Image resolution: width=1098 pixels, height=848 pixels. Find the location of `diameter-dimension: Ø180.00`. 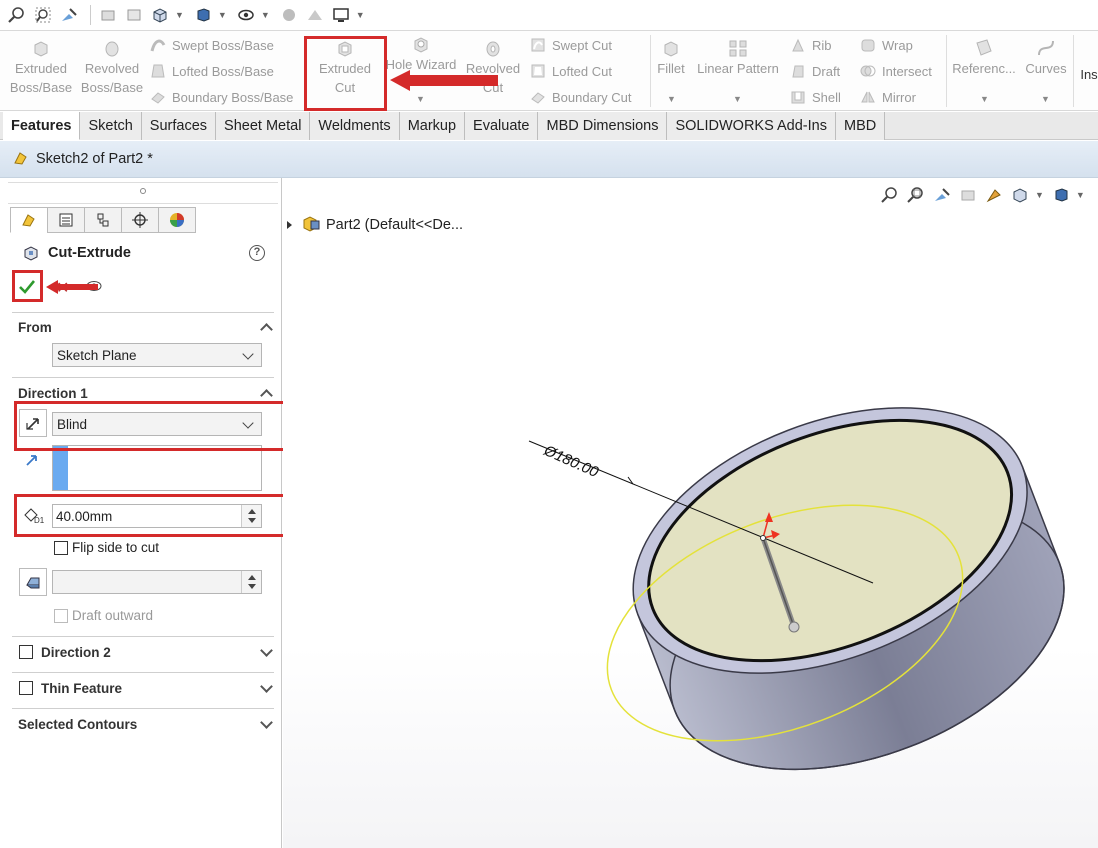

diameter-dimension: Ø180.00 is located at coordinates (570, 462).